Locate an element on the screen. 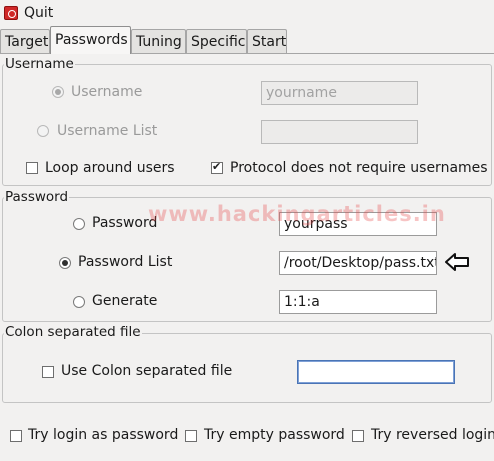  loop-around-users-checkbox is located at coordinates (32, 168).